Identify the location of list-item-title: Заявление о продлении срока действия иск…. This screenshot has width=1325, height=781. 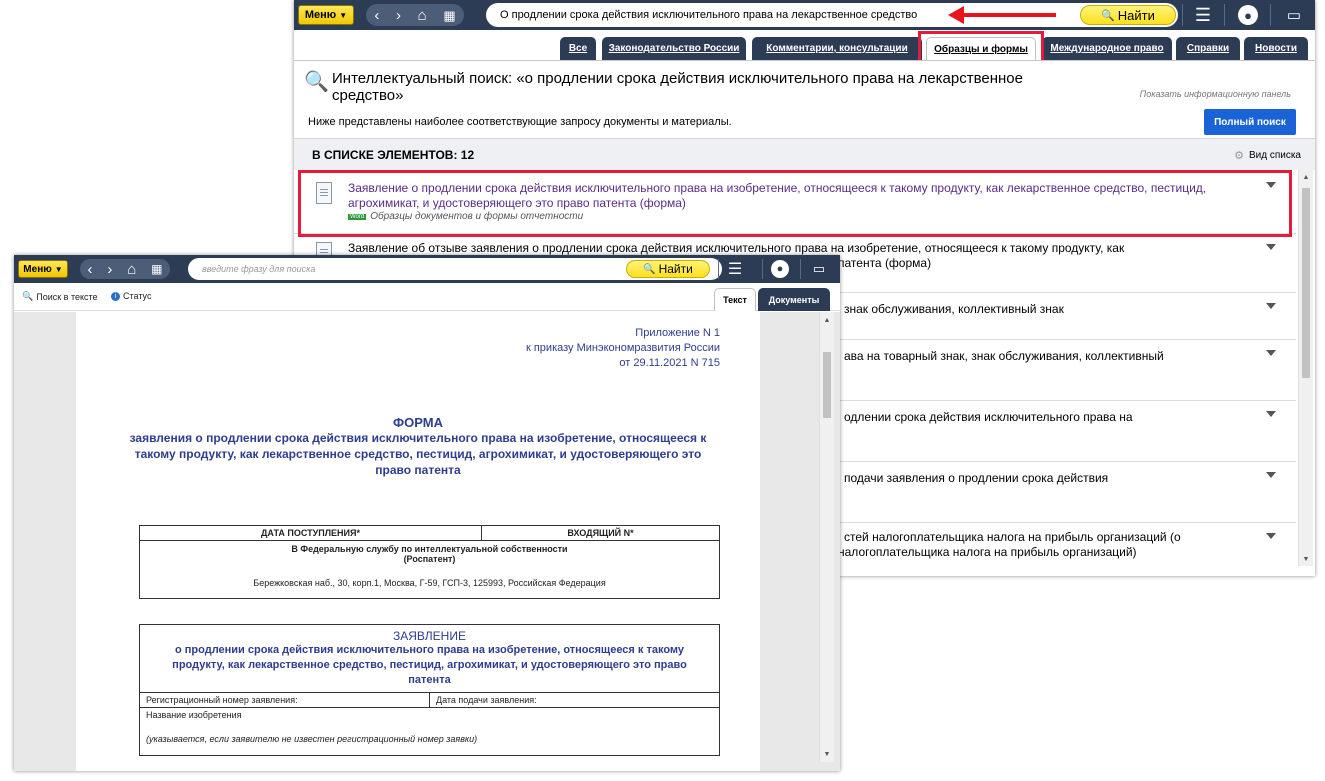
(788, 196).